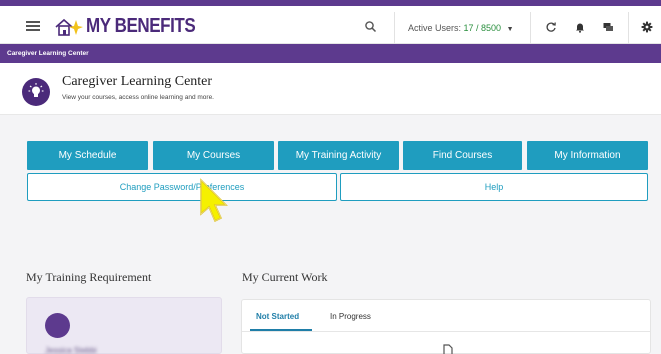 The height and width of the screenshot is (354, 661). What do you see at coordinates (580, 27) in the screenshot?
I see `bell-icon` at bounding box center [580, 27].